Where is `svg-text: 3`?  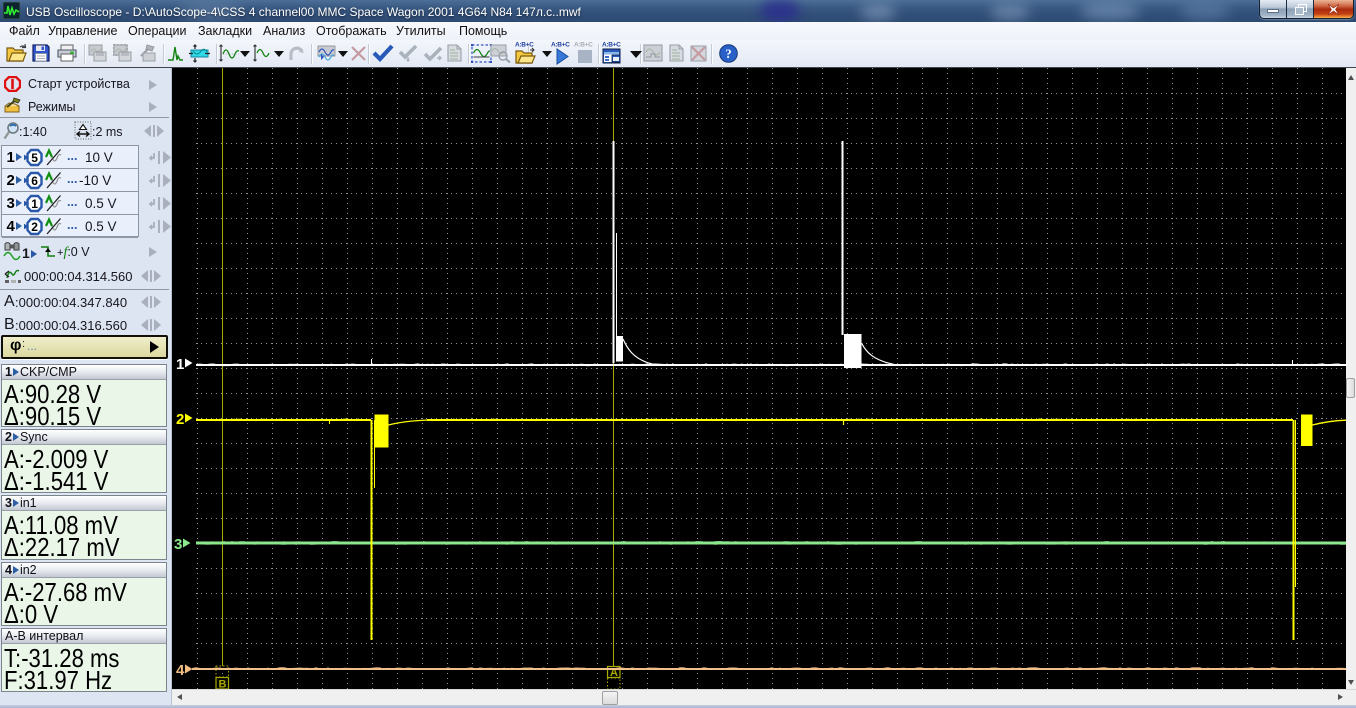 svg-text: 3 is located at coordinates (178, 544).